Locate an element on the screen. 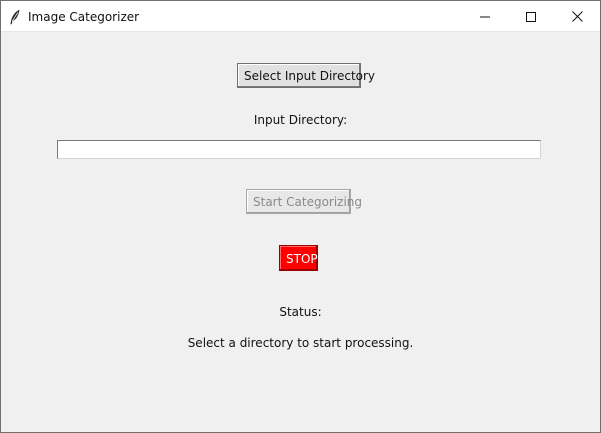  minimize-button is located at coordinates (485, 16).